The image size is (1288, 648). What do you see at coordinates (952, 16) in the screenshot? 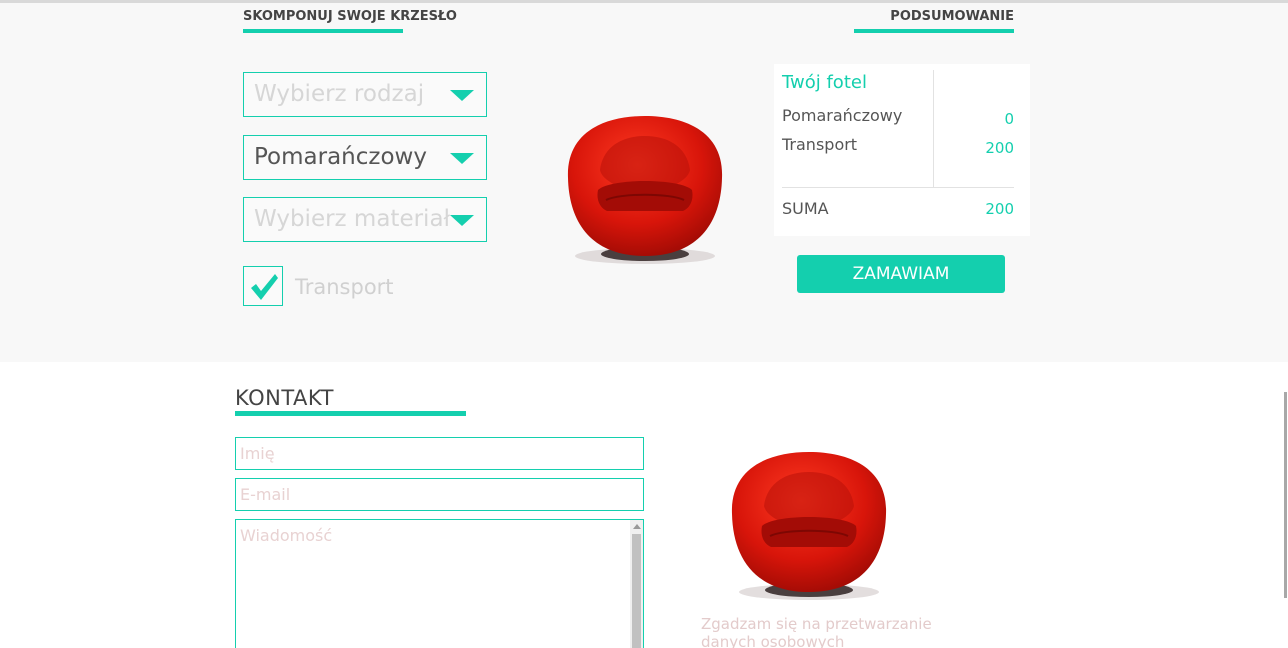
I see `summary-section-title: PODSUMOWANIE` at bounding box center [952, 16].